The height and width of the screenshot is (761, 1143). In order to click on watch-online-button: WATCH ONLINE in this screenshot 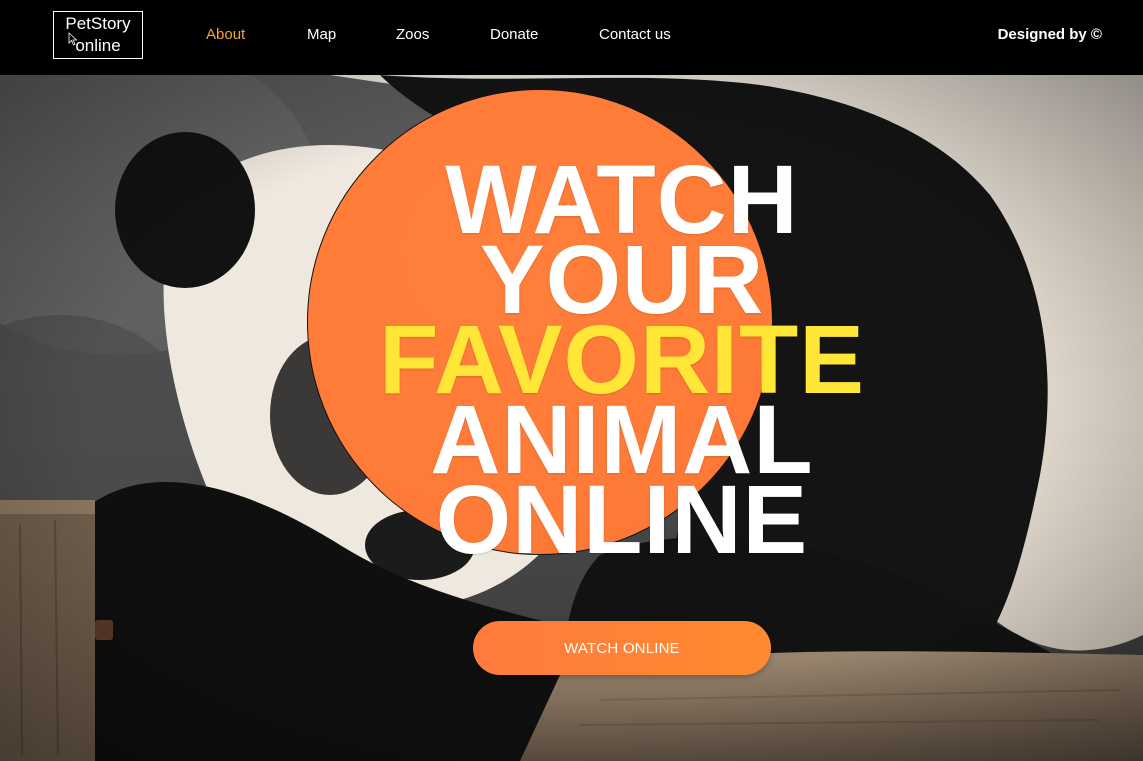, I will do `click(622, 648)`.